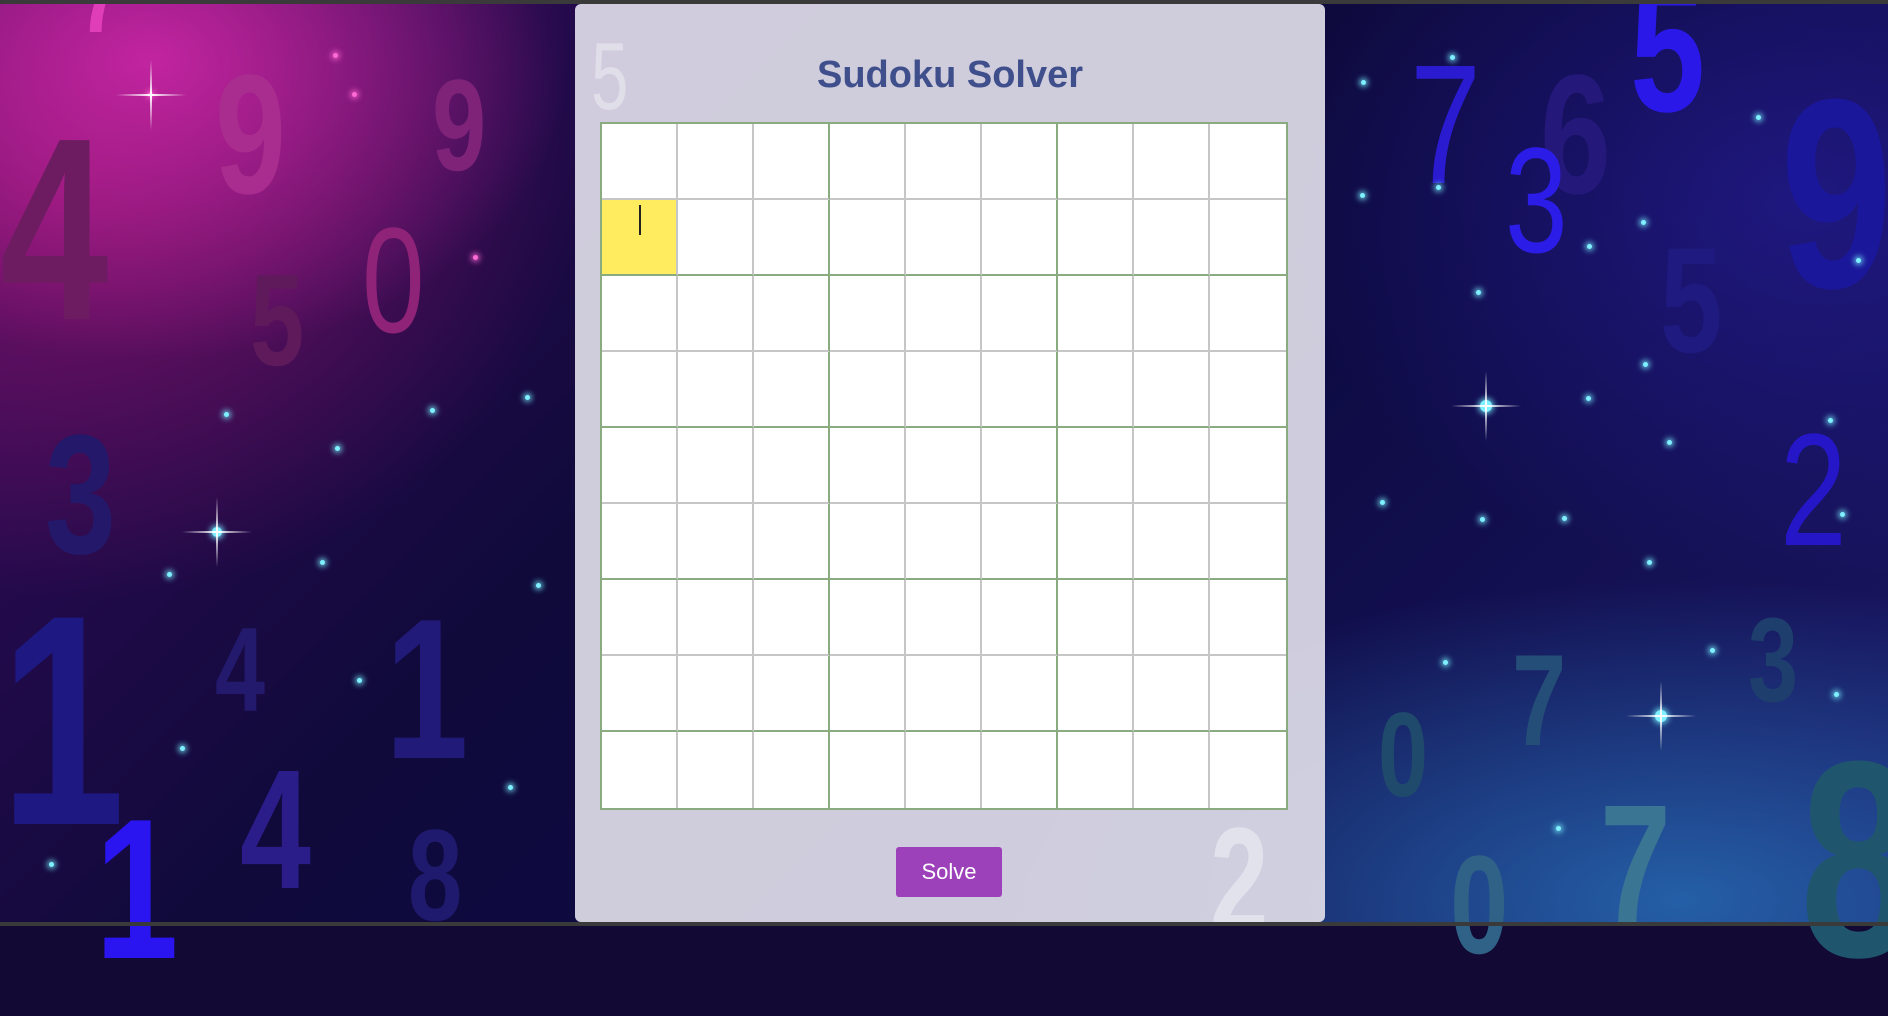 This screenshot has height=1016, width=1888. I want to click on background-numeral: 9, so click(250, 135).